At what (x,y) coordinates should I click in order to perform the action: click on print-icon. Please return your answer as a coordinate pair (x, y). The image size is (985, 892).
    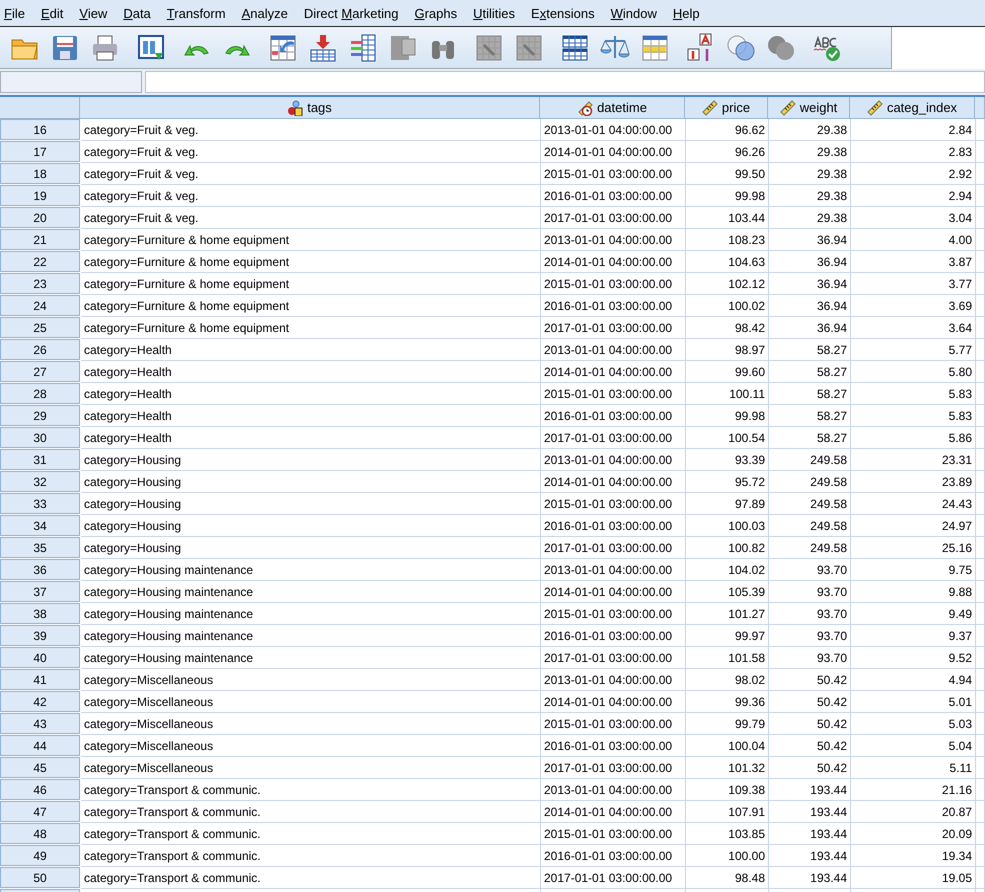
    Looking at the image, I should click on (105, 47).